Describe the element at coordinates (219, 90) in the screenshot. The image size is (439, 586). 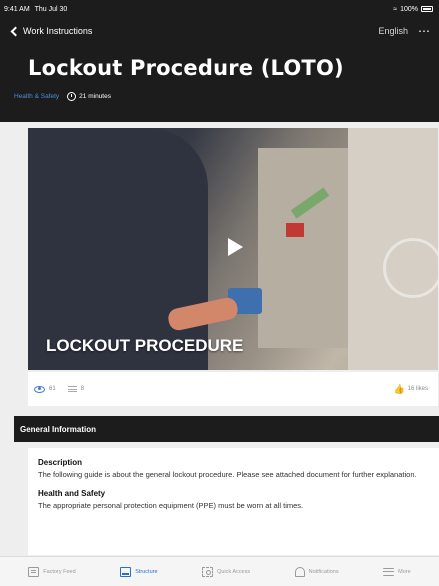
I see `page-meta: Health & Safety 21 minutes` at that location.